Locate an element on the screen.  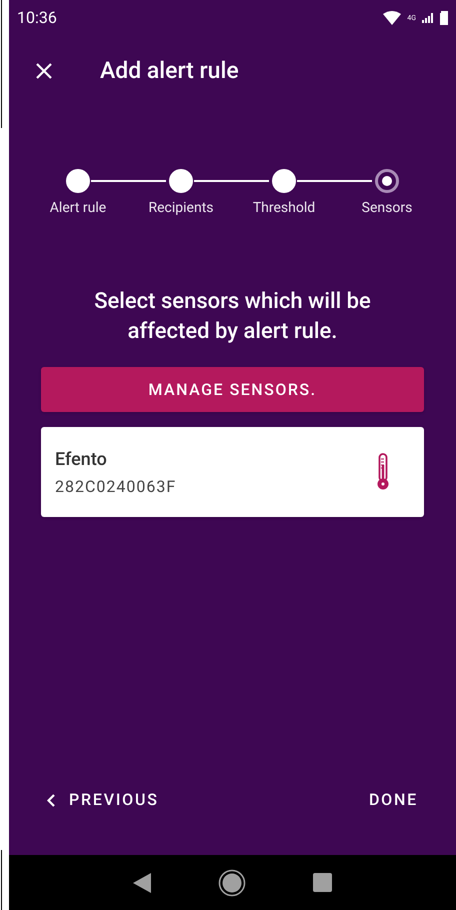
home-icon is located at coordinates (232, 882).